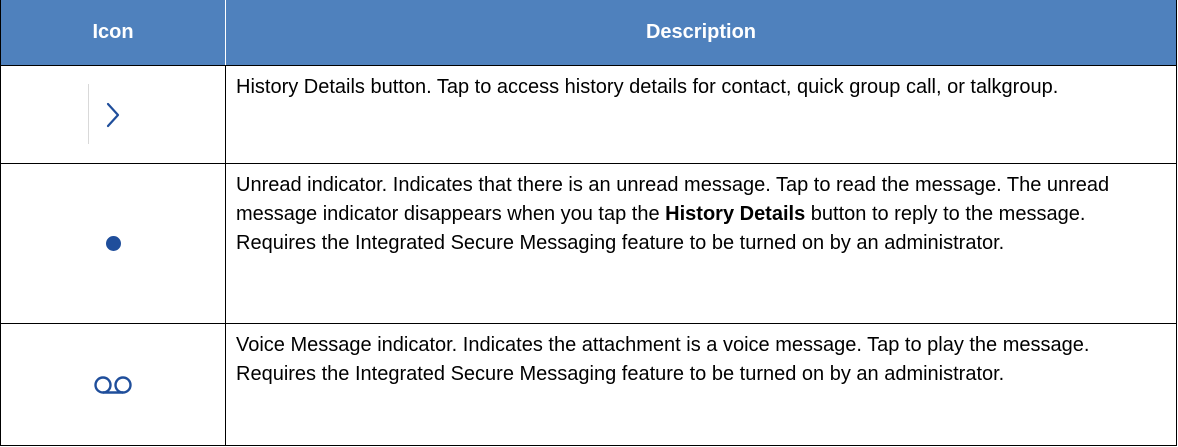  I want to click on header-description-label: Description, so click(701, 32).